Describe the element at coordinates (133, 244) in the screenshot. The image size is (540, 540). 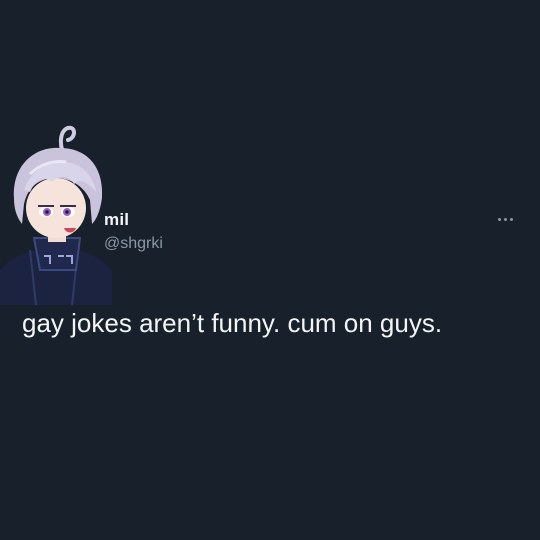
I see `author-handle: @shgrki` at that location.